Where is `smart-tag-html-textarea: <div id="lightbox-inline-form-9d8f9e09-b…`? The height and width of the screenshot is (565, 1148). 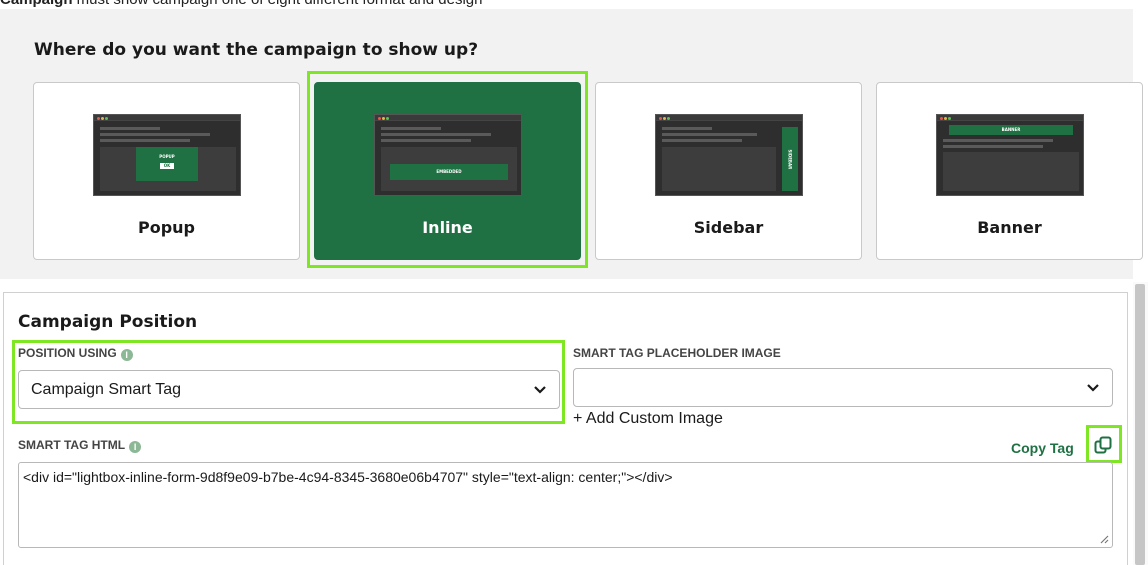 smart-tag-html-textarea: <div id="lightbox-inline-form-9d8f9e09-b… is located at coordinates (565, 505).